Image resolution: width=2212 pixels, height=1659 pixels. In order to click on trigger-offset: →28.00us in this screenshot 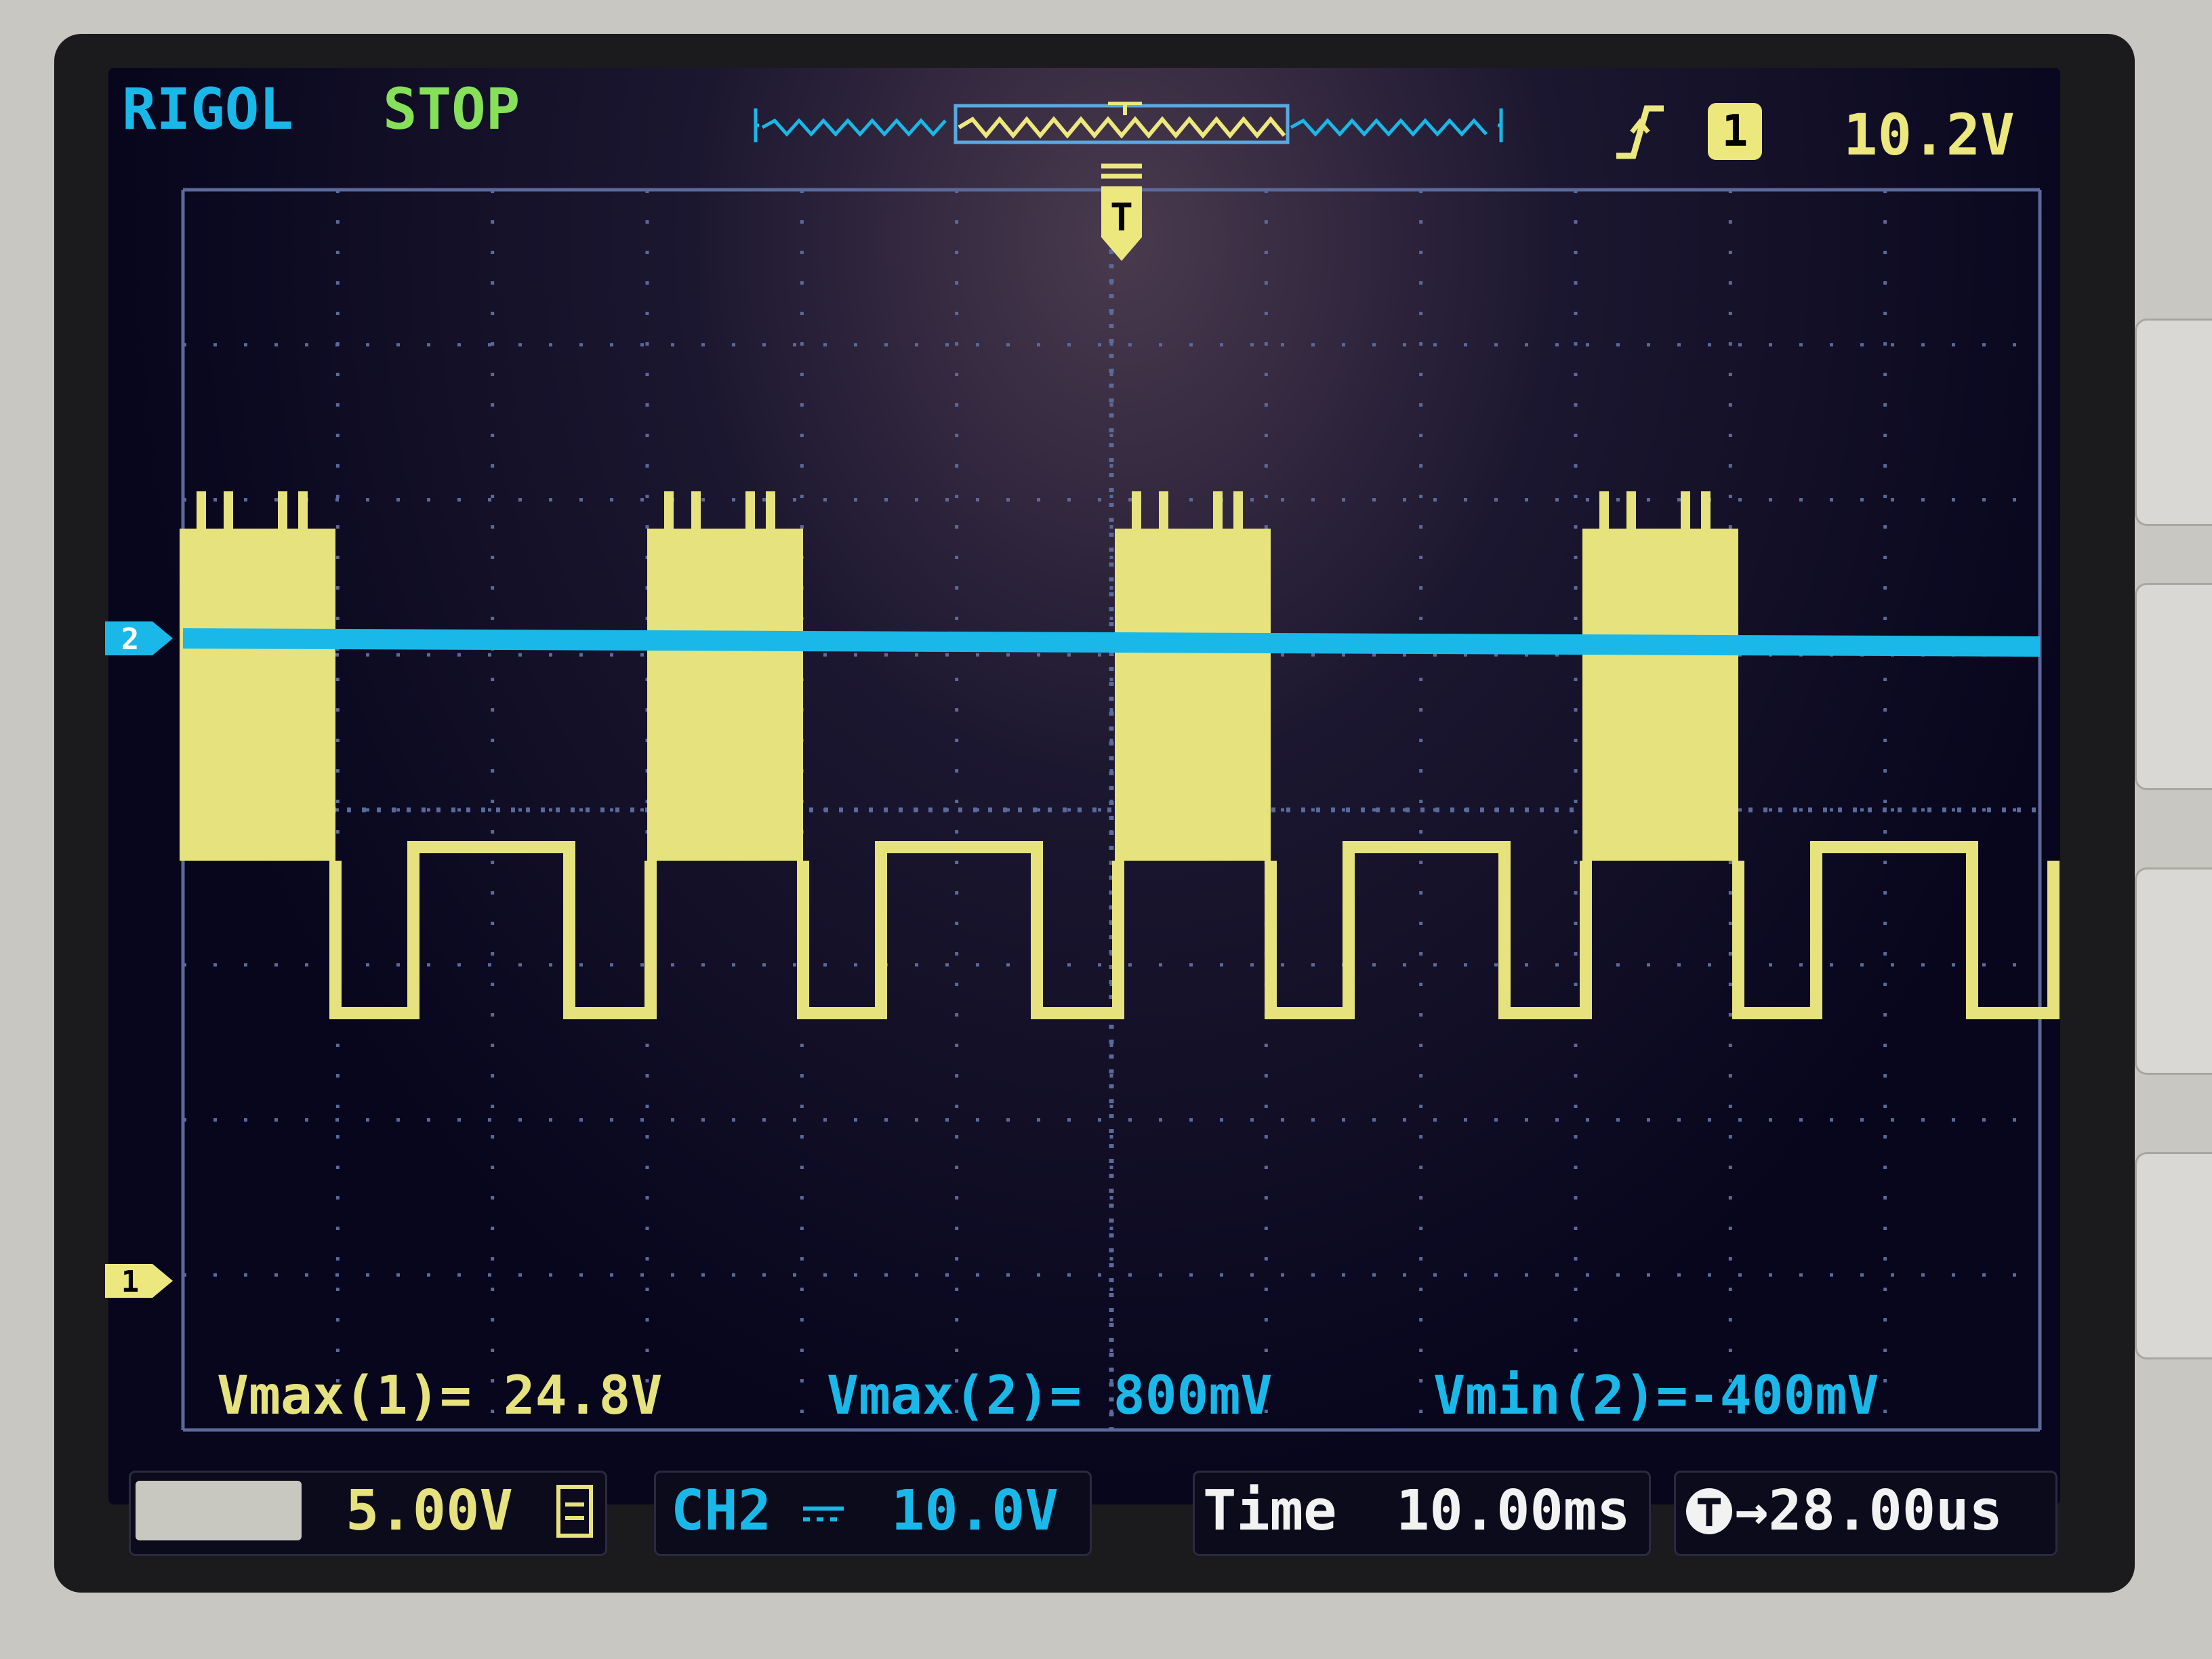, I will do `click(1869, 1511)`.